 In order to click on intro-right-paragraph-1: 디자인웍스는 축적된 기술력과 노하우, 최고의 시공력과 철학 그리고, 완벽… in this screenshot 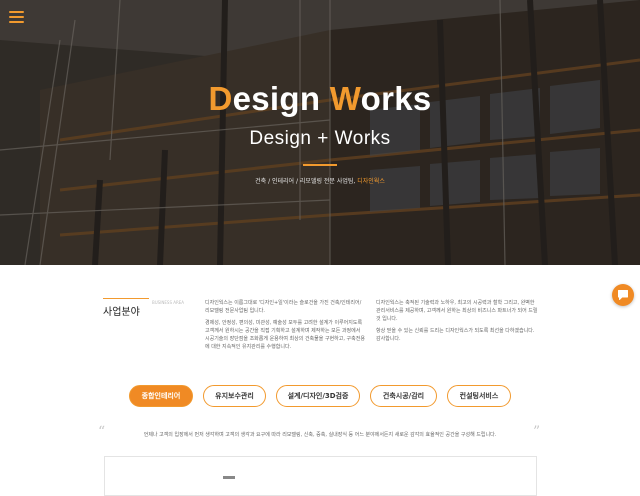, I will do `click(457, 311)`.